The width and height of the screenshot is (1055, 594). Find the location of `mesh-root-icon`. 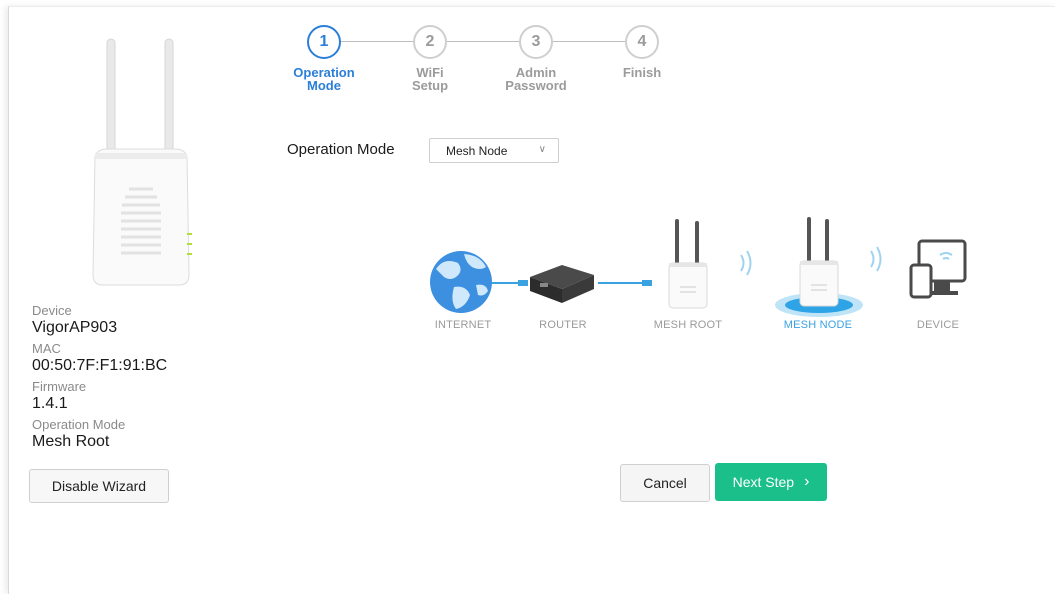

mesh-root-icon is located at coordinates (688, 264).